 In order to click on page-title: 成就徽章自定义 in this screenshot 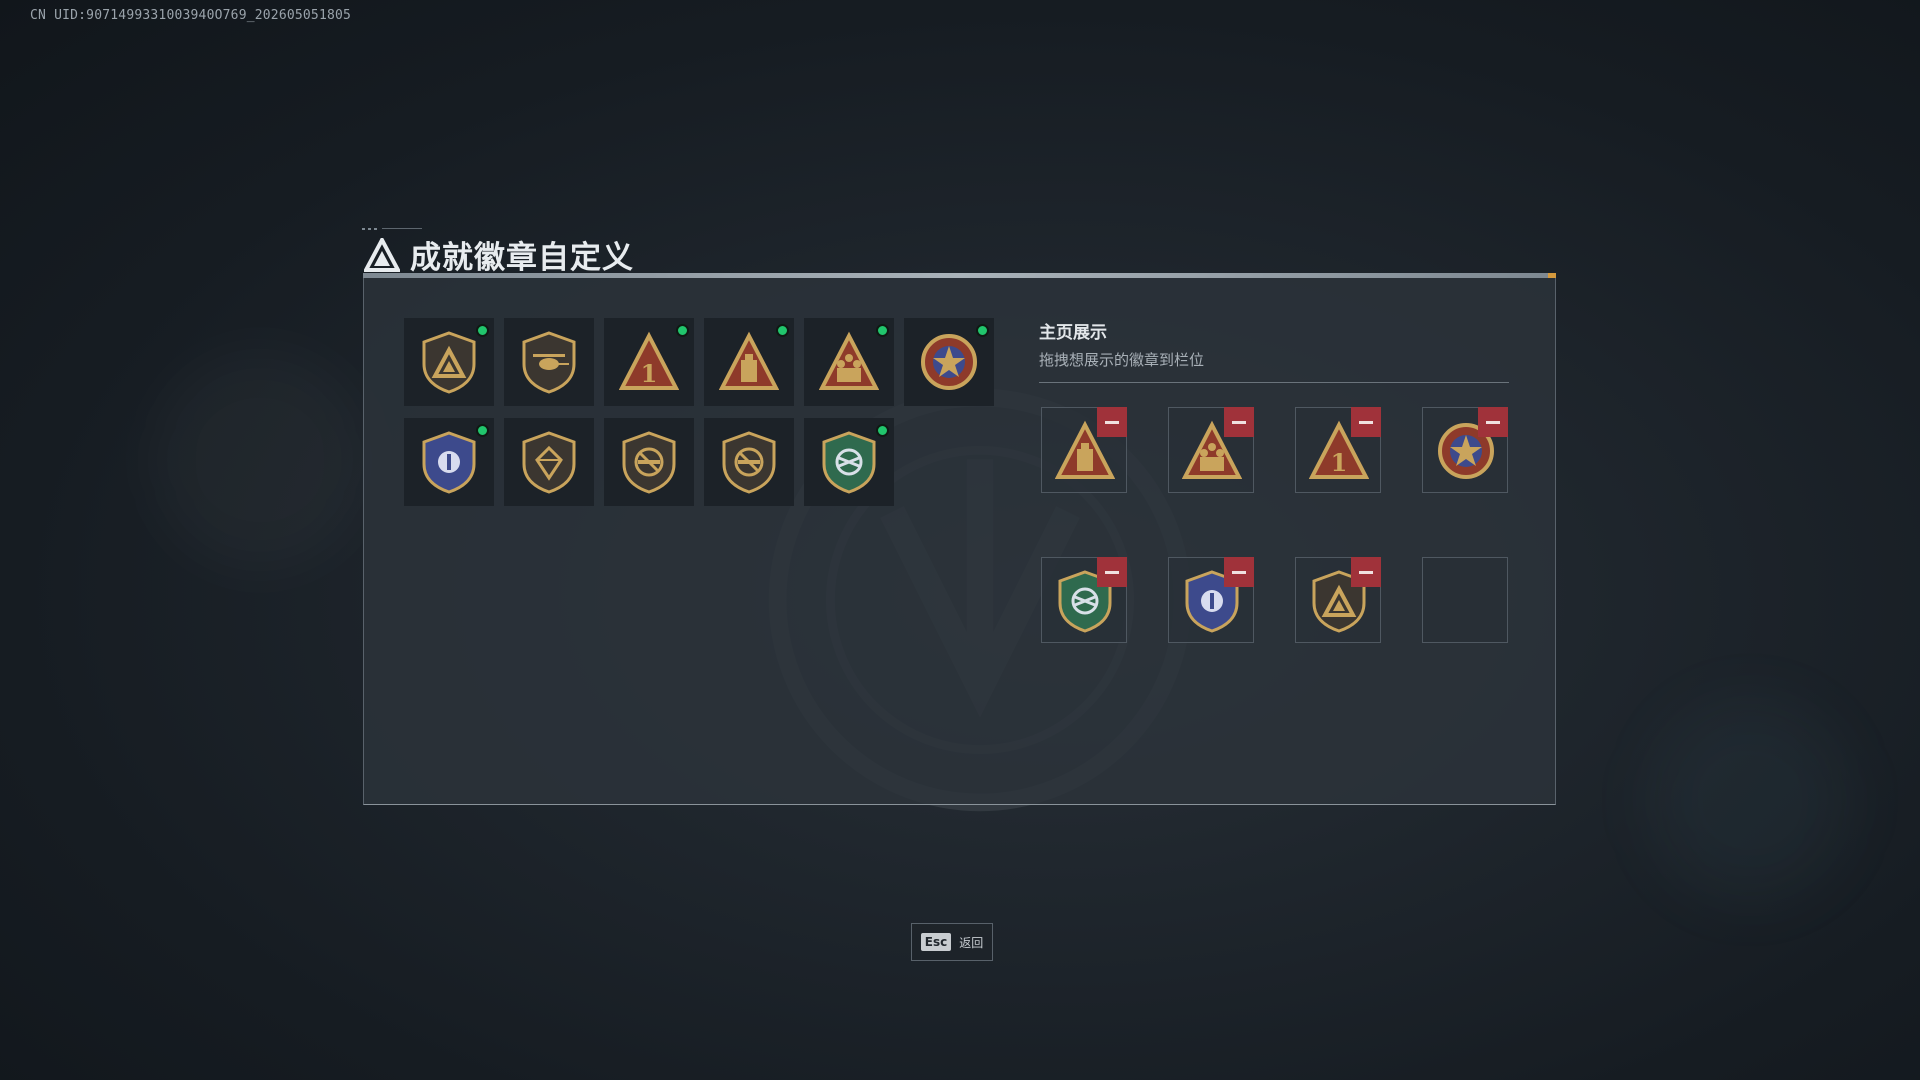, I will do `click(522, 258)`.